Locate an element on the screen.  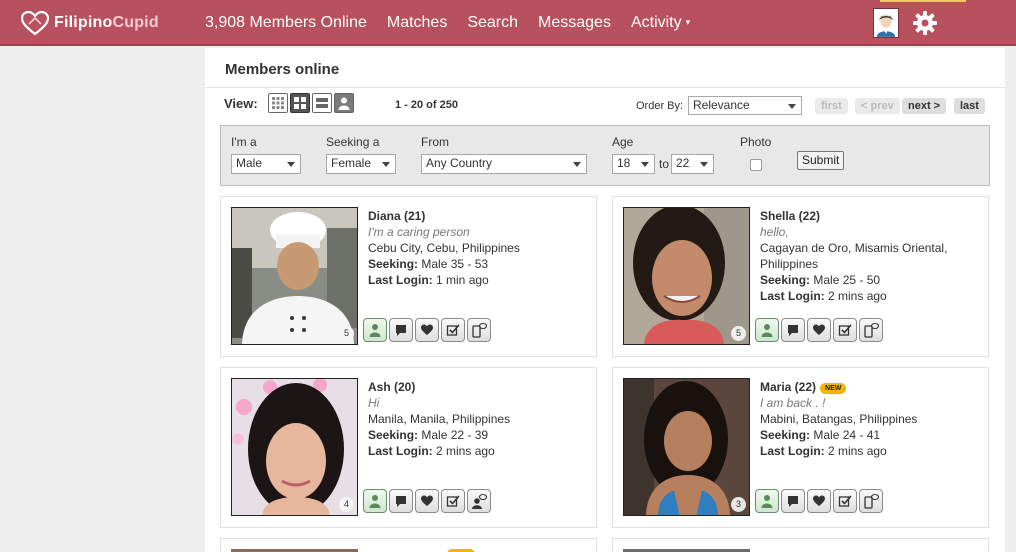
filter-country-value: Any Country is located at coordinates (459, 163).